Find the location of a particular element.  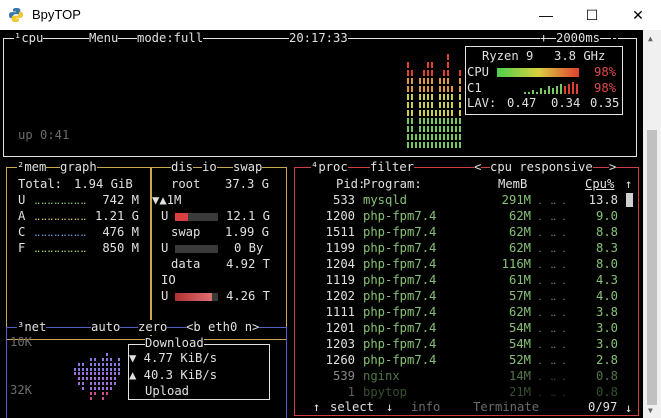

auto-toggle: auto is located at coordinates (106, 327).